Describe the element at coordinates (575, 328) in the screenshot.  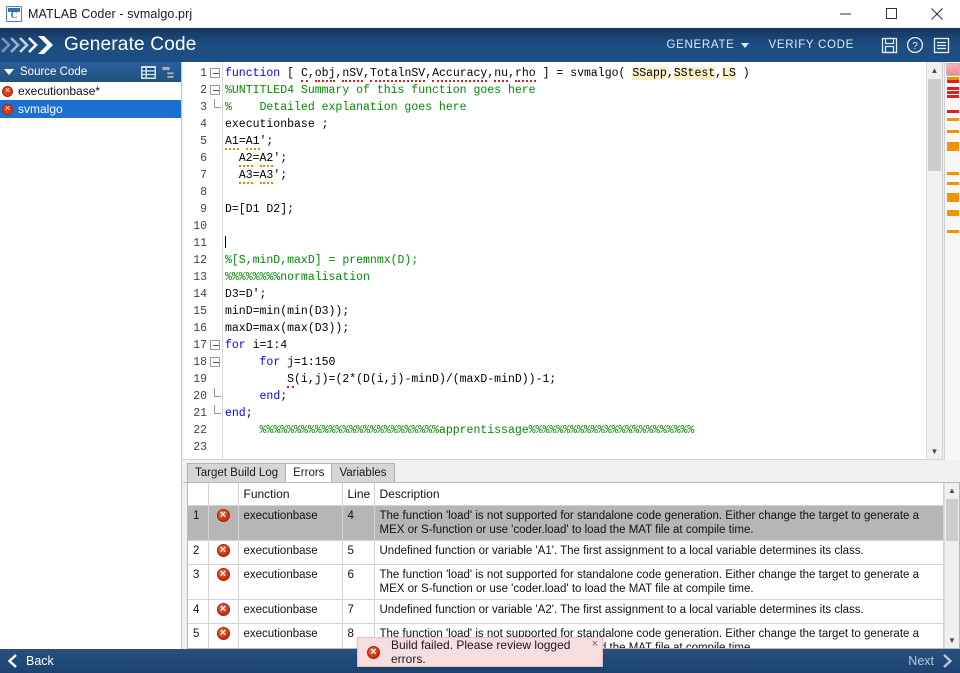
I see `code-line: maxD=max(max(D3));` at that location.